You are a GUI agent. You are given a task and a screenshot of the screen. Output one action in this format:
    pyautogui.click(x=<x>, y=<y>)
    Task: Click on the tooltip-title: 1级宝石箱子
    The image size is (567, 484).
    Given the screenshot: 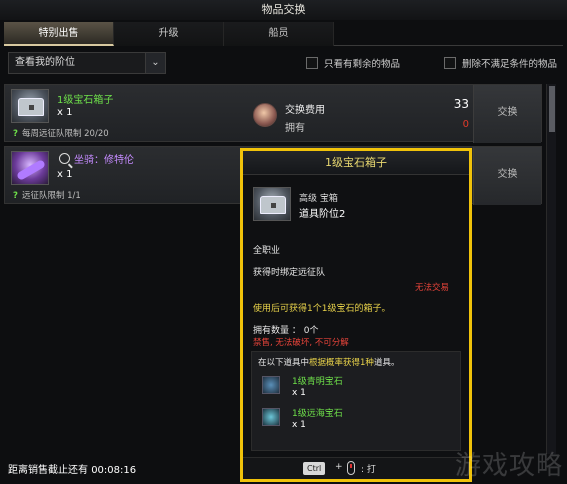 What is the action you would take?
    pyautogui.click(x=356, y=163)
    